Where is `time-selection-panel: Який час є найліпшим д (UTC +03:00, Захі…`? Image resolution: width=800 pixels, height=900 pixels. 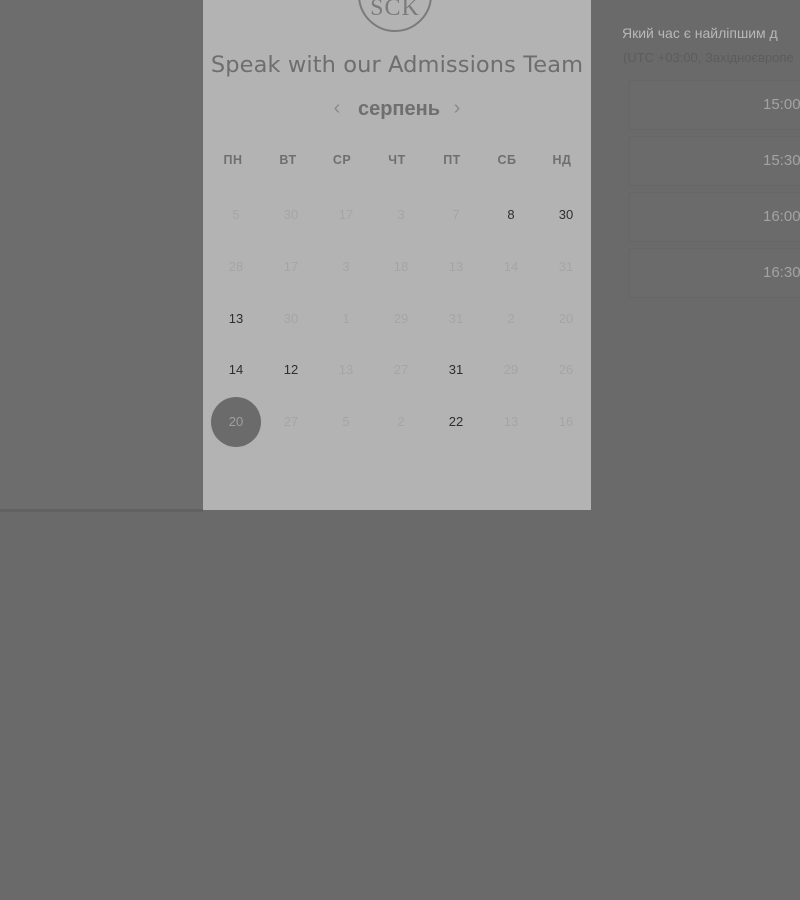 time-selection-panel: Який час є найліпшим д (UTC +03:00, Захі… is located at coordinates (695, 255).